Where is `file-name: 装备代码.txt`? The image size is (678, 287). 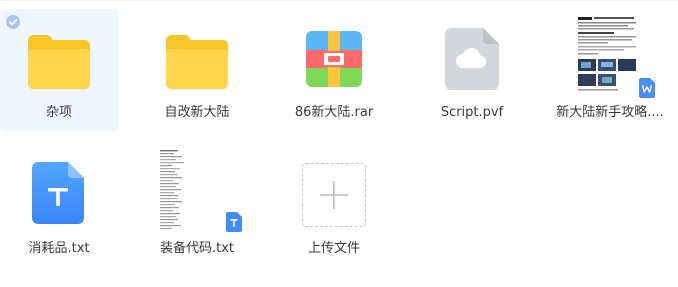 file-name: 装备代码.txt is located at coordinates (197, 248).